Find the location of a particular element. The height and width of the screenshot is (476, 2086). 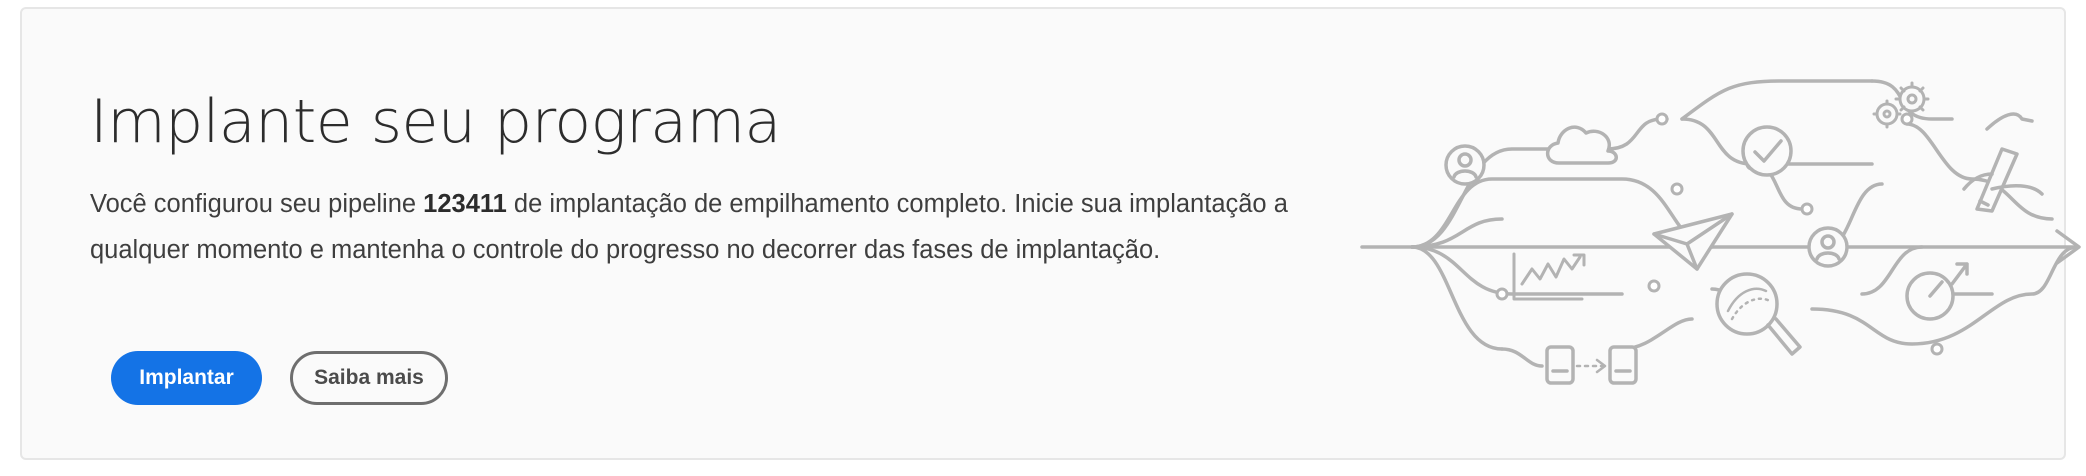

banner-title: Implante seu programa is located at coordinates (435, 122).